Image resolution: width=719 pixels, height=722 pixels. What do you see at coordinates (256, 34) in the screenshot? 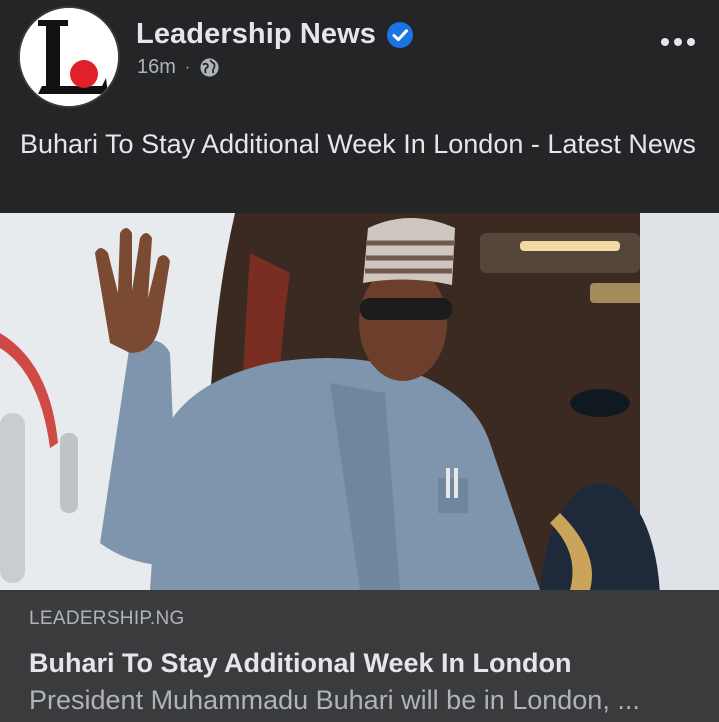
I see `page-name: Leadership News` at bounding box center [256, 34].